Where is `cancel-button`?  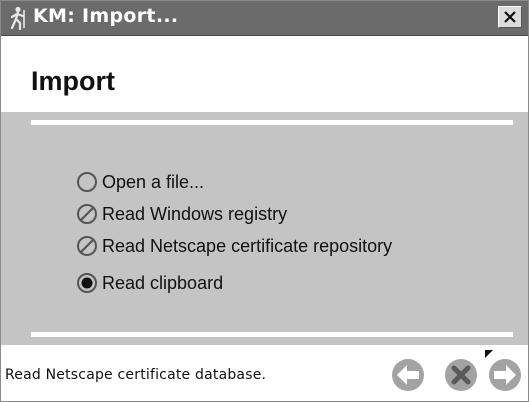 cancel-button is located at coordinates (461, 375).